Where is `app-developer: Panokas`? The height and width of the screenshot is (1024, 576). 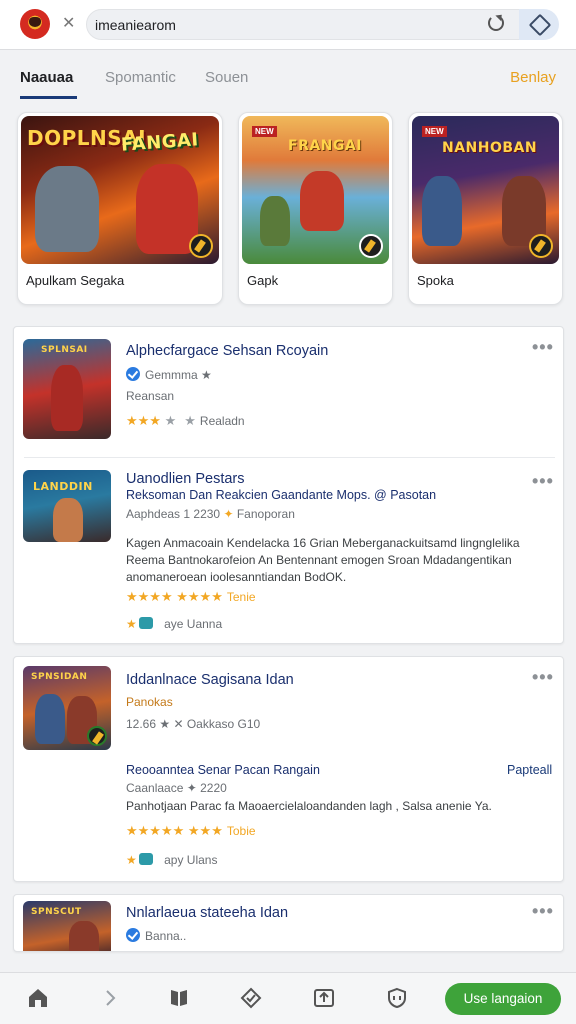 app-developer: Panokas is located at coordinates (149, 702).